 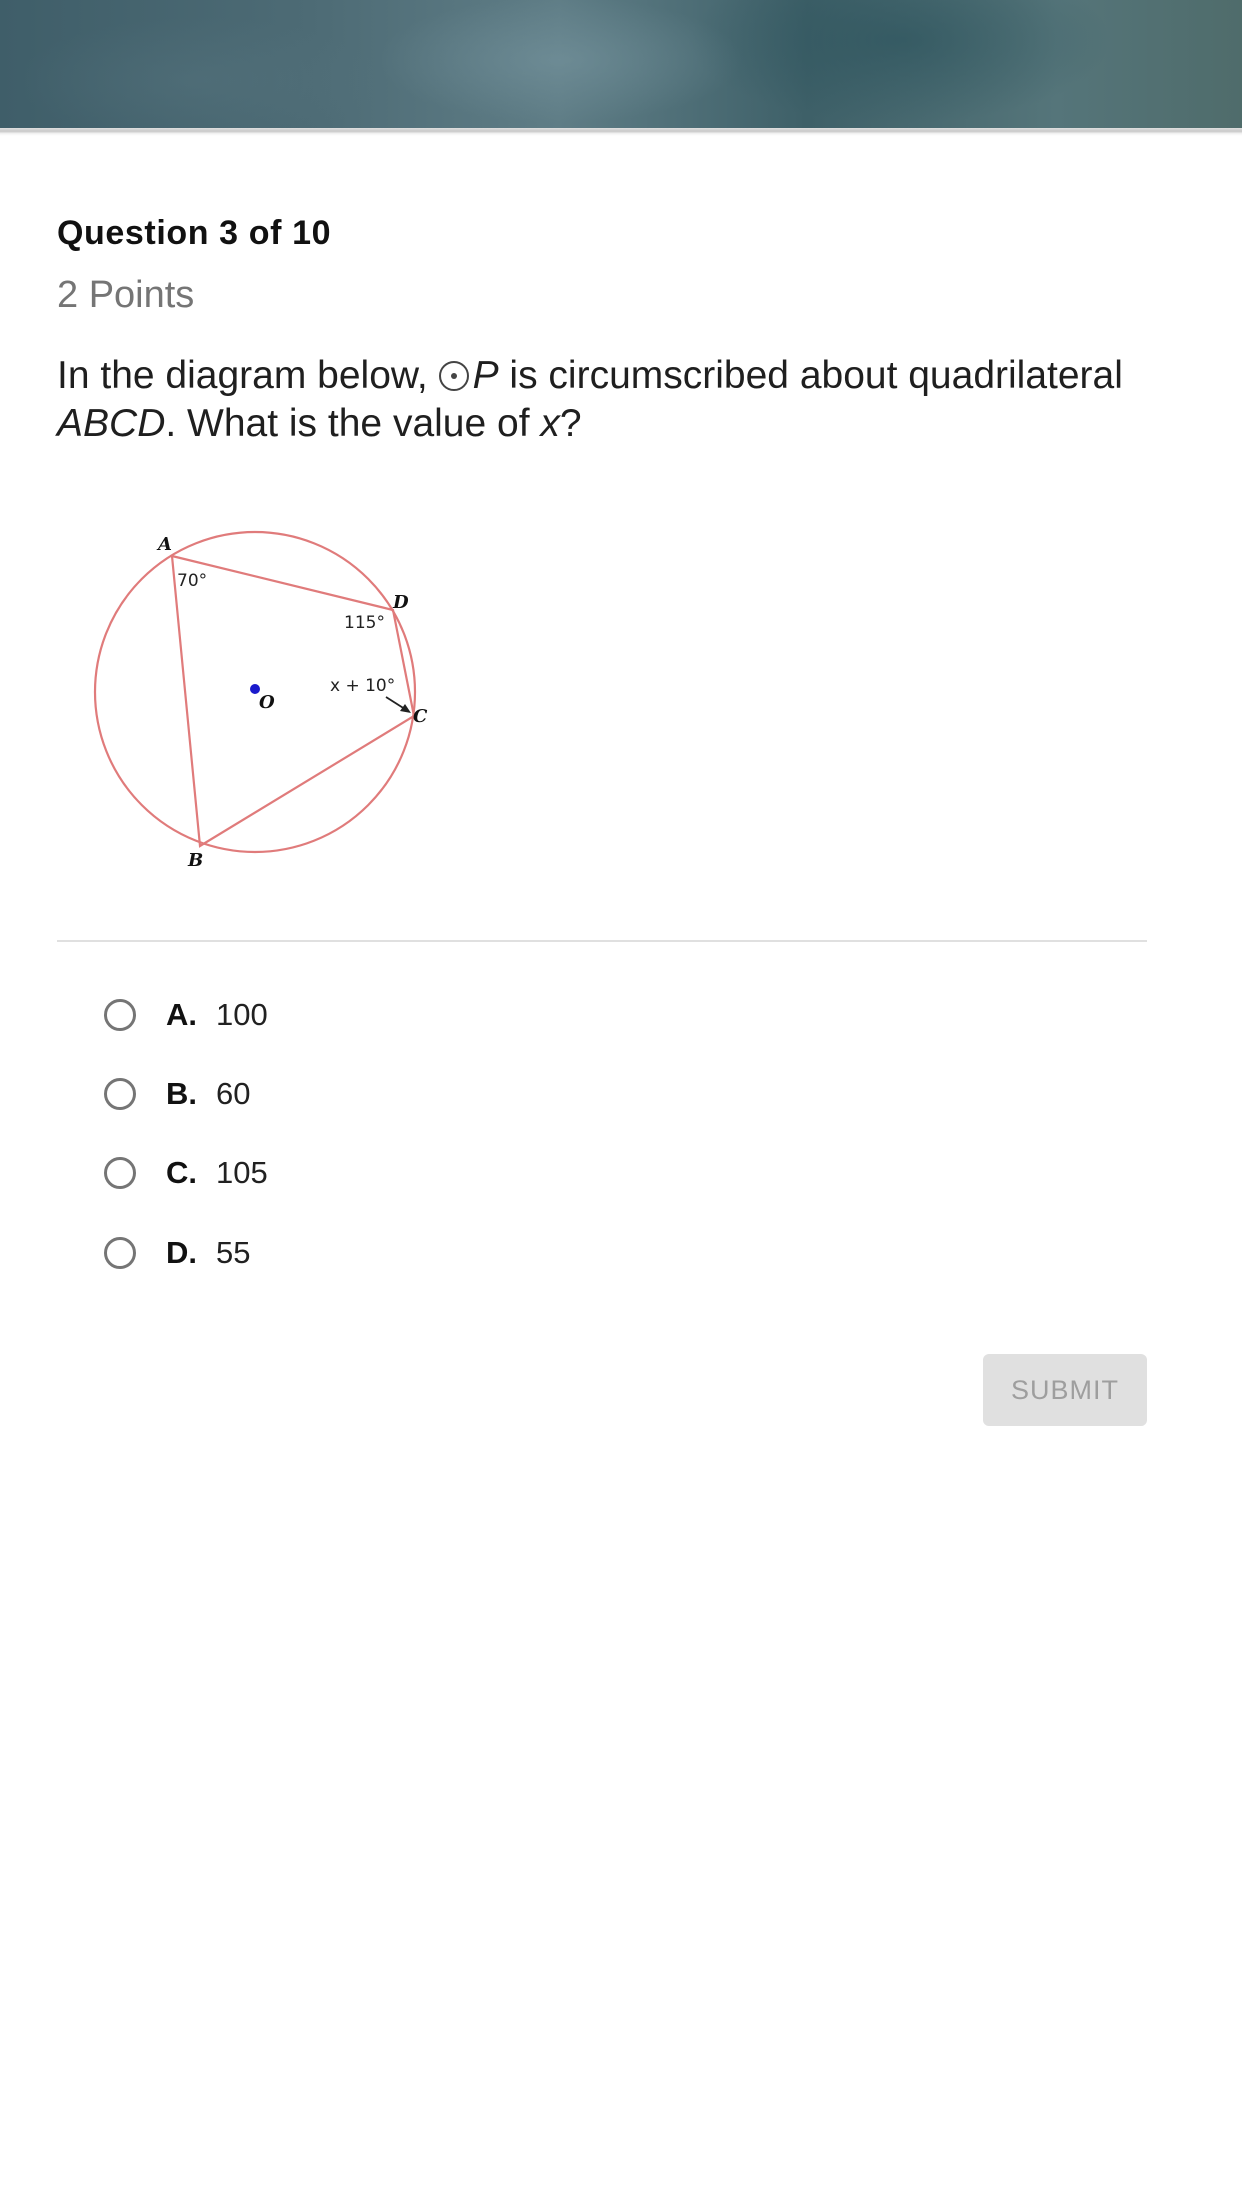 I want to click on angle-label-d: 115°, so click(x=364, y=623).